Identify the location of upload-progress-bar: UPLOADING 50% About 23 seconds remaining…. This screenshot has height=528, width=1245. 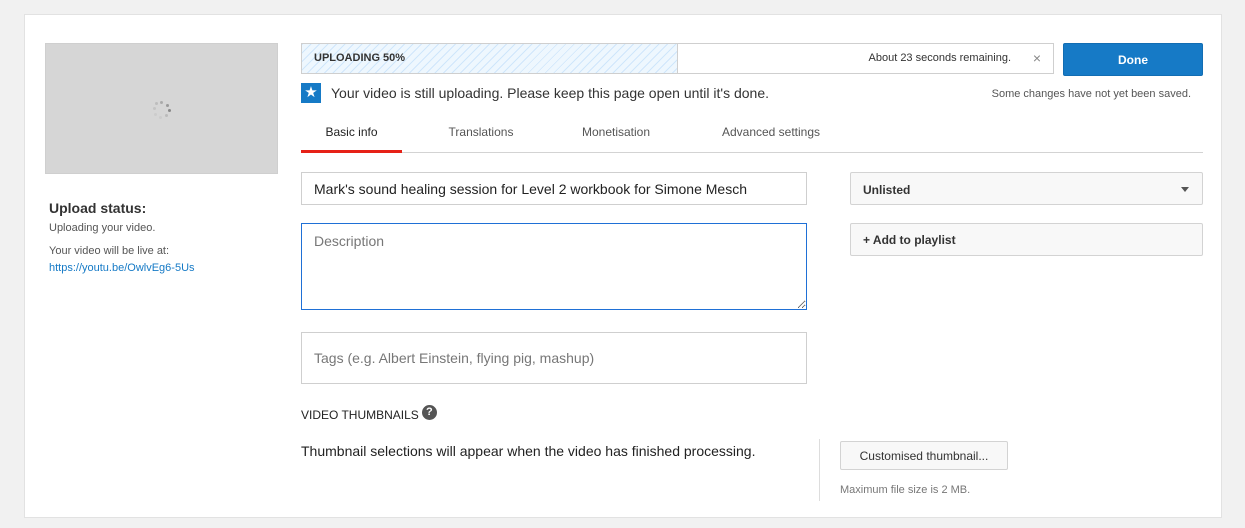
(677, 58).